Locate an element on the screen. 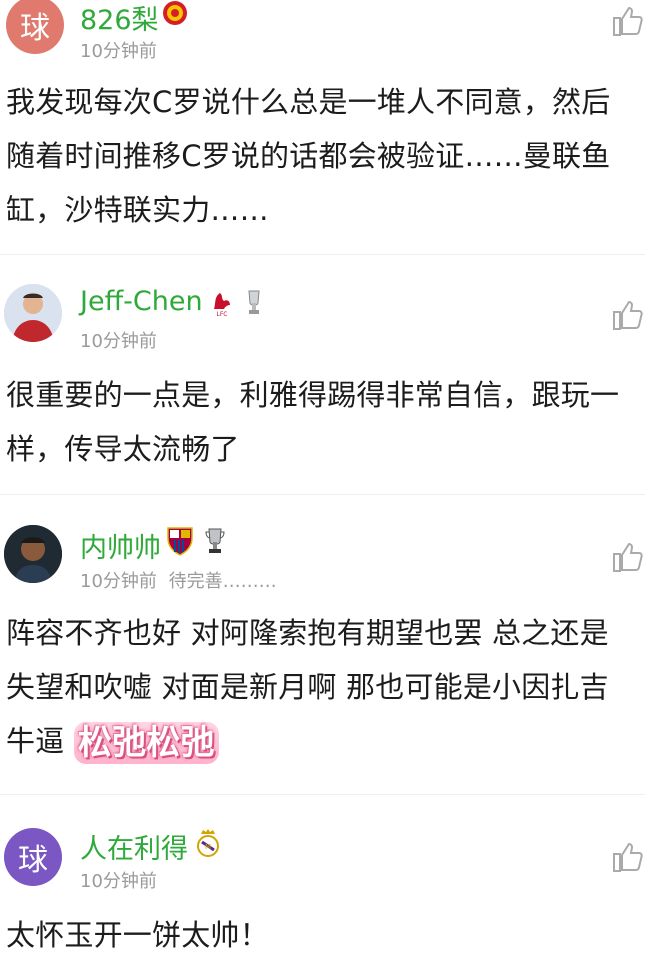  username: 826梨 is located at coordinates (119, 18).